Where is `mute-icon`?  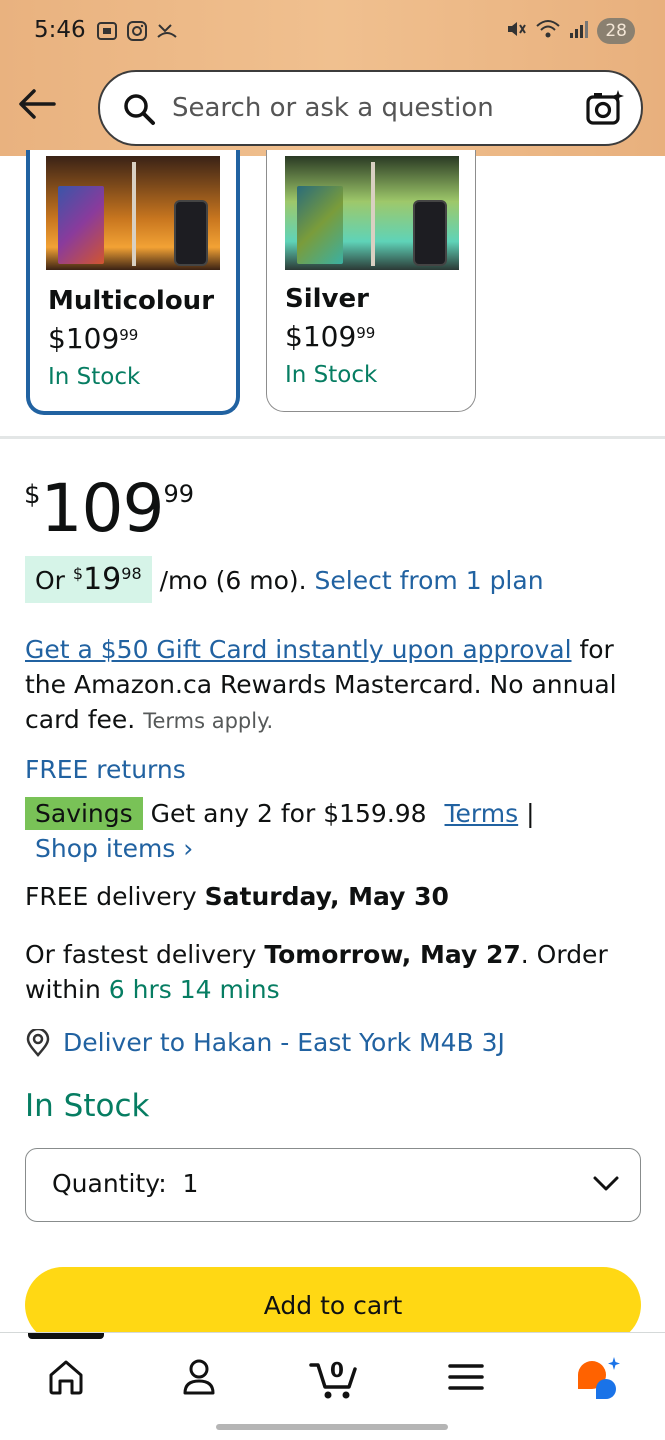
mute-icon is located at coordinates (516, 31).